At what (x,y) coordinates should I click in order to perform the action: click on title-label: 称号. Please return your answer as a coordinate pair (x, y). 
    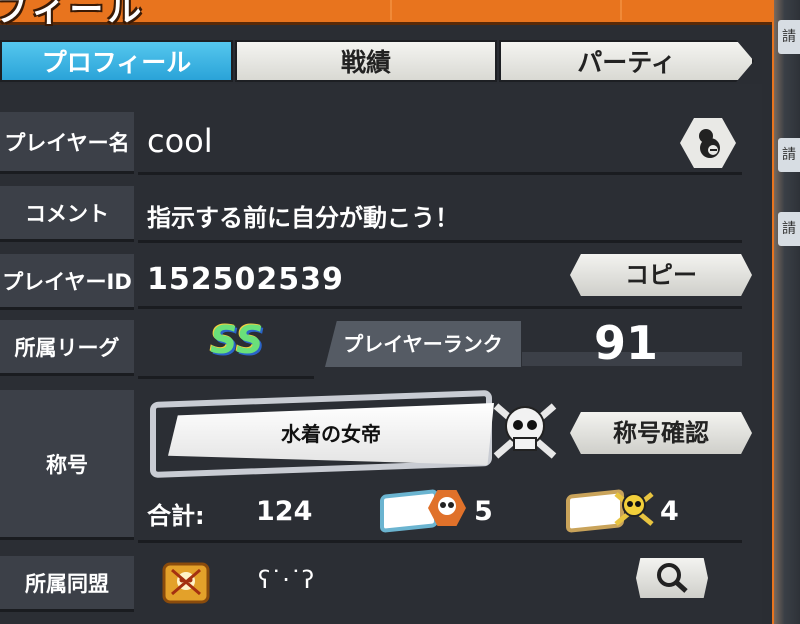
    Looking at the image, I should click on (67, 465).